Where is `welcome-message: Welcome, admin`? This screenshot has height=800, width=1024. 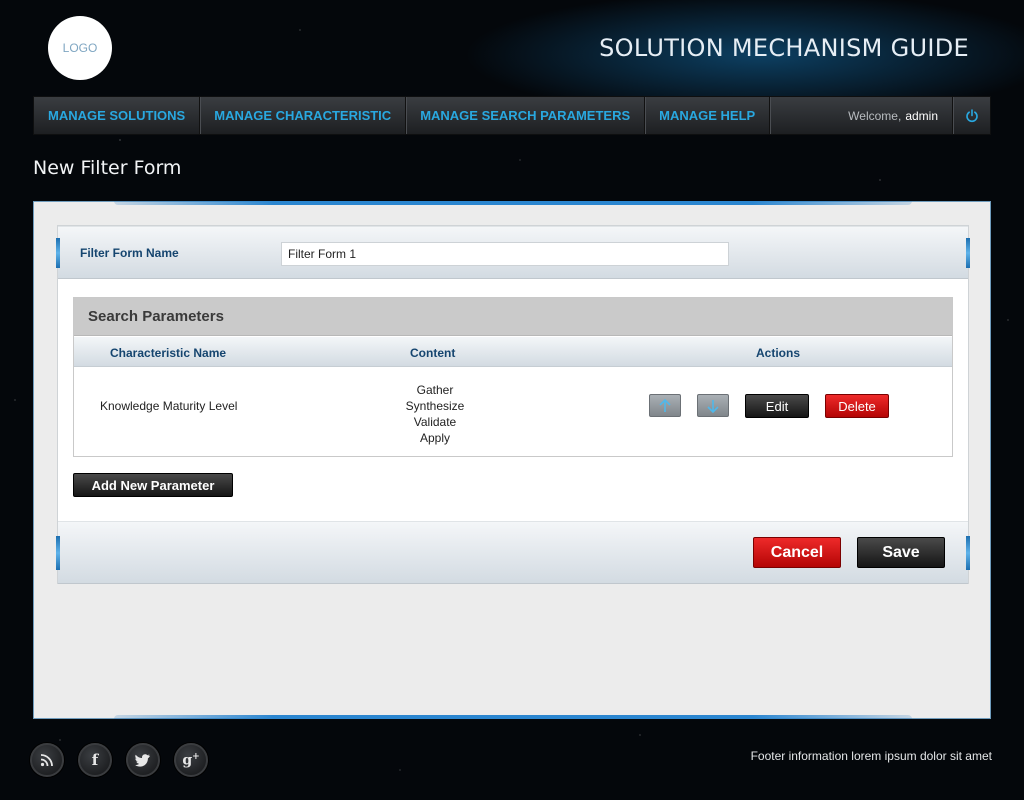
welcome-message: Welcome, admin is located at coordinates (893, 115).